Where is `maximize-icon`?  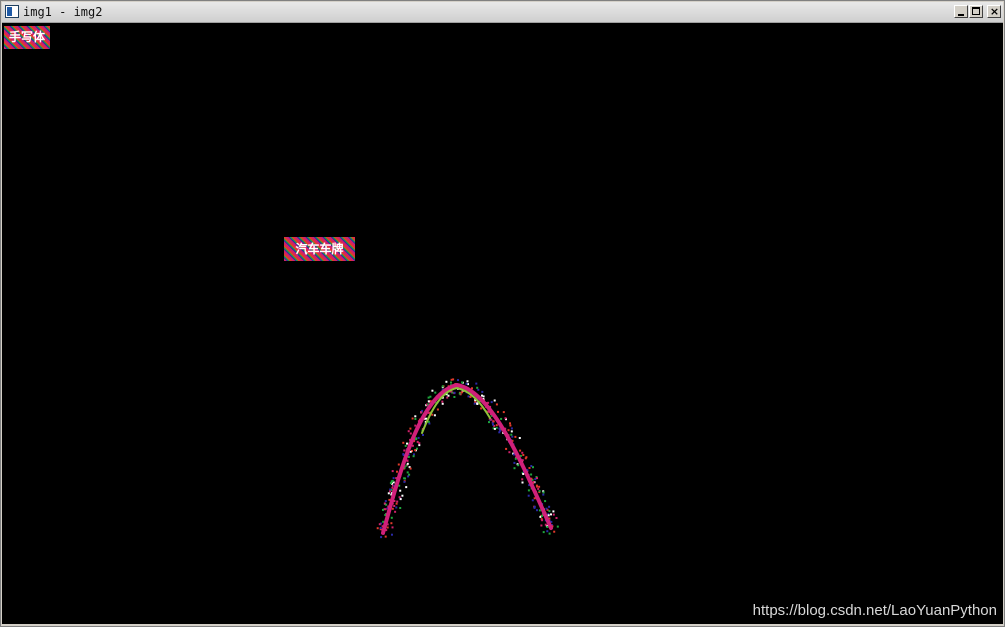 maximize-icon is located at coordinates (976, 11).